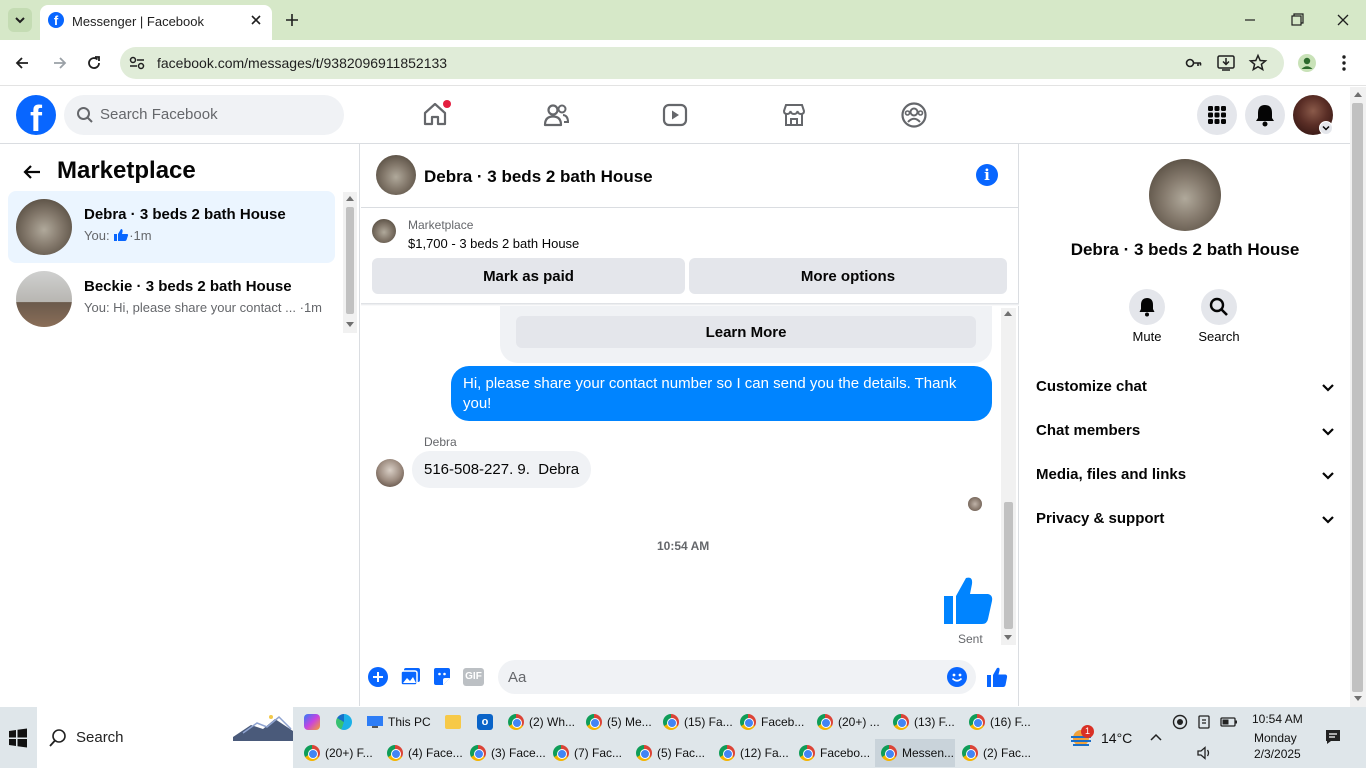 The height and width of the screenshot is (768, 1366). What do you see at coordinates (1358, 698) in the screenshot?
I see `page-scroll-down-icon` at bounding box center [1358, 698].